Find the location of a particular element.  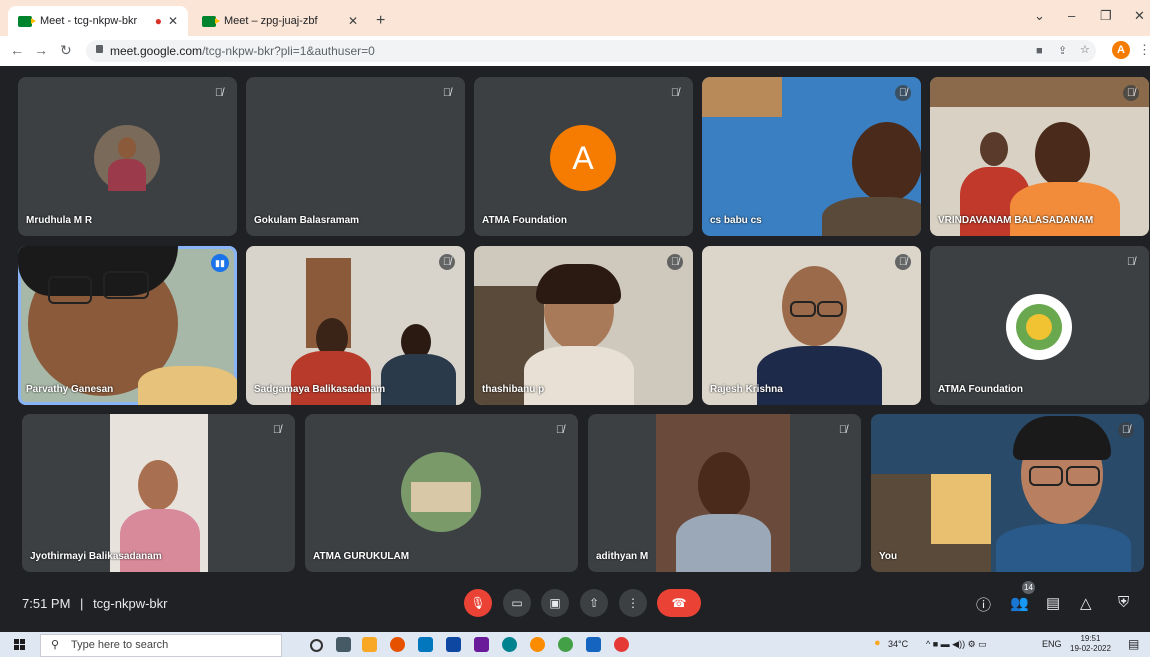

camera-icon: ▭ is located at coordinates (517, 603).